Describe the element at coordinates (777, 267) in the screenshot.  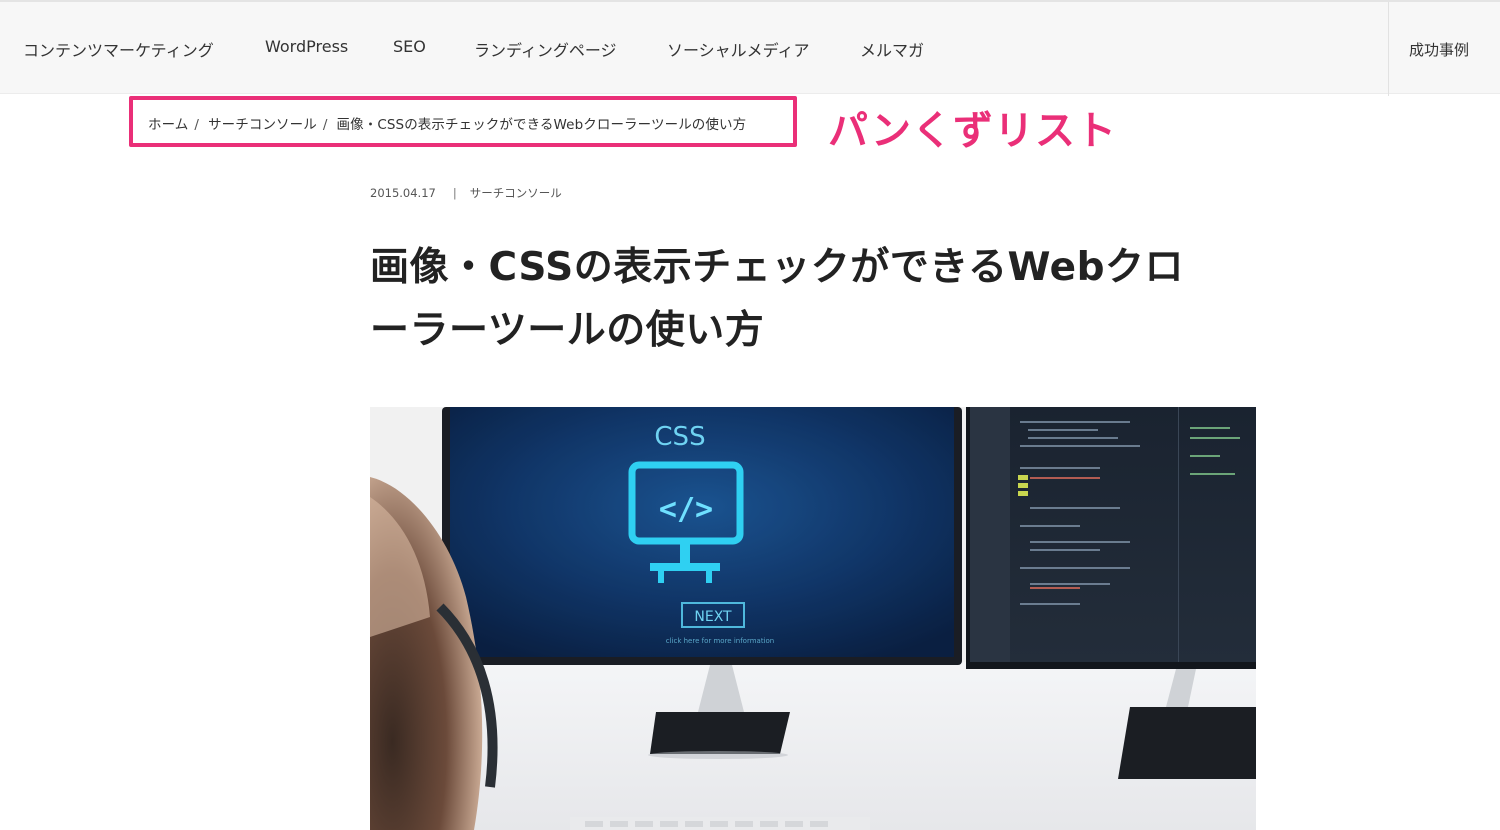
I see `post-title-line-1: 画像・CSSの表示チェックができるWebクロ` at that location.